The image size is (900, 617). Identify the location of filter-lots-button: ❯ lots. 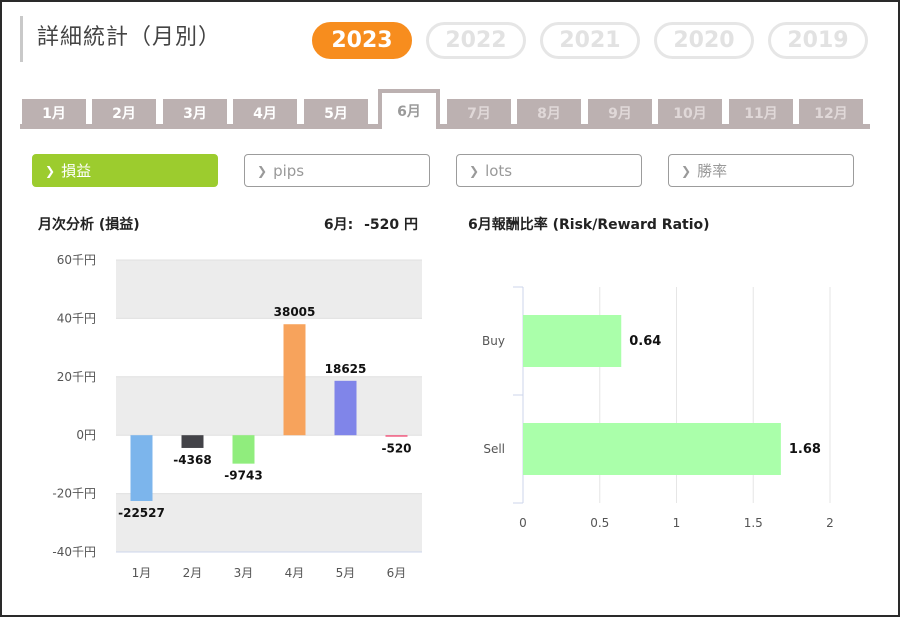
(549, 170).